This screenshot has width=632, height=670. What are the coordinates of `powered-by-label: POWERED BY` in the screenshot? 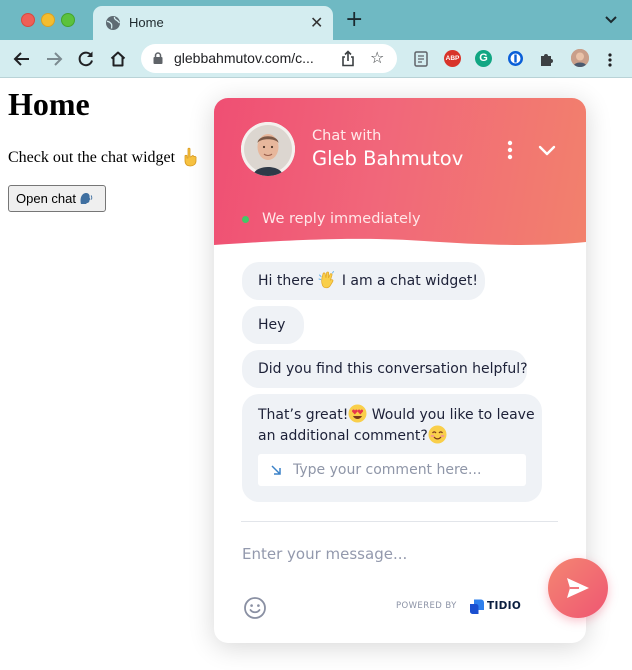 It's located at (426, 606).